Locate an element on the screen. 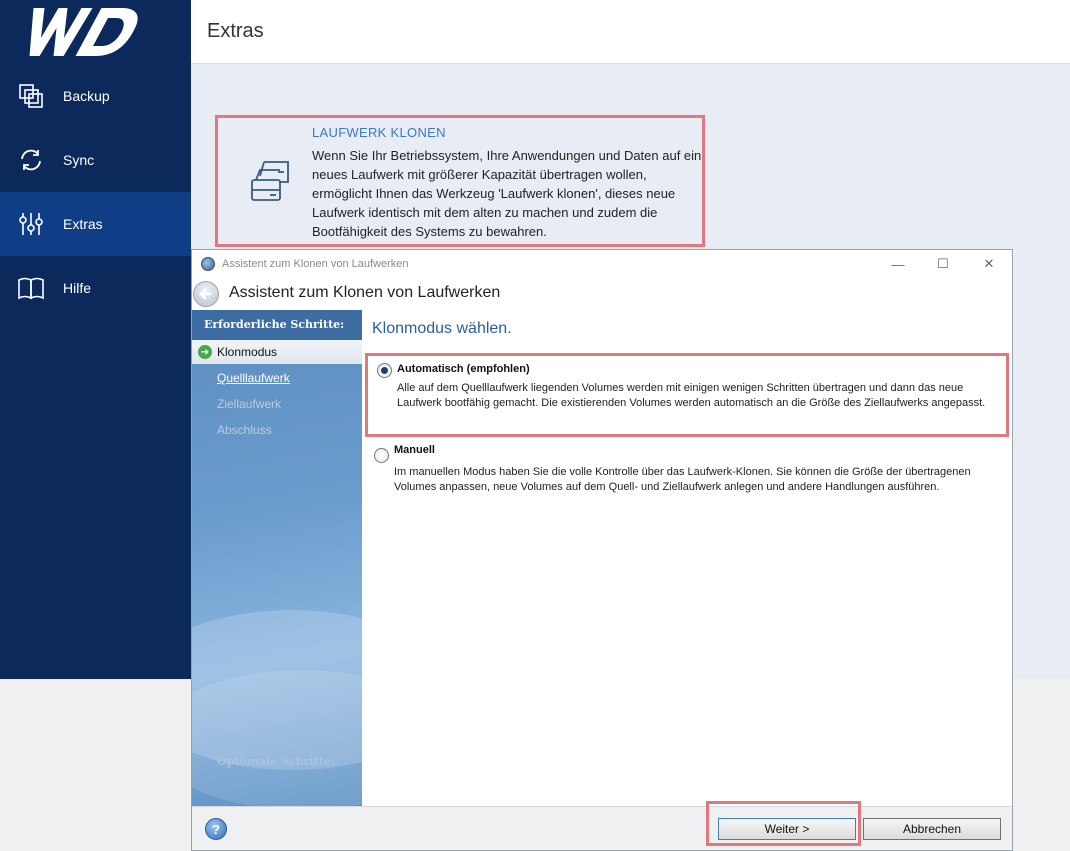  decorative-swoosh is located at coordinates (277, 738).